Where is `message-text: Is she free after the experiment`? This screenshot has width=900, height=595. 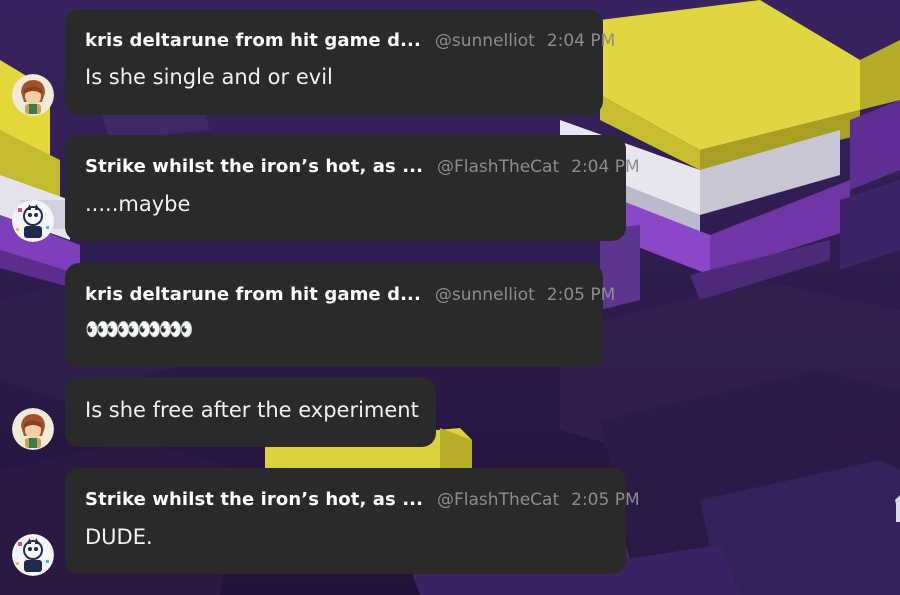
message-text: Is she free after the experiment is located at coordinates (252, 410).